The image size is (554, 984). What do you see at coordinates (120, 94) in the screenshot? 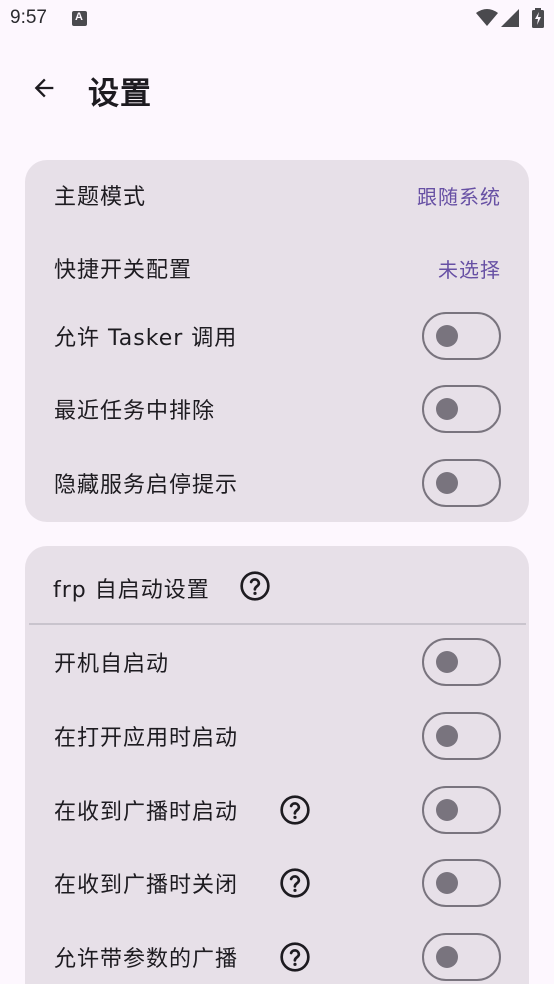
I see `page-title: 设置` at bounding box center [120, 94].